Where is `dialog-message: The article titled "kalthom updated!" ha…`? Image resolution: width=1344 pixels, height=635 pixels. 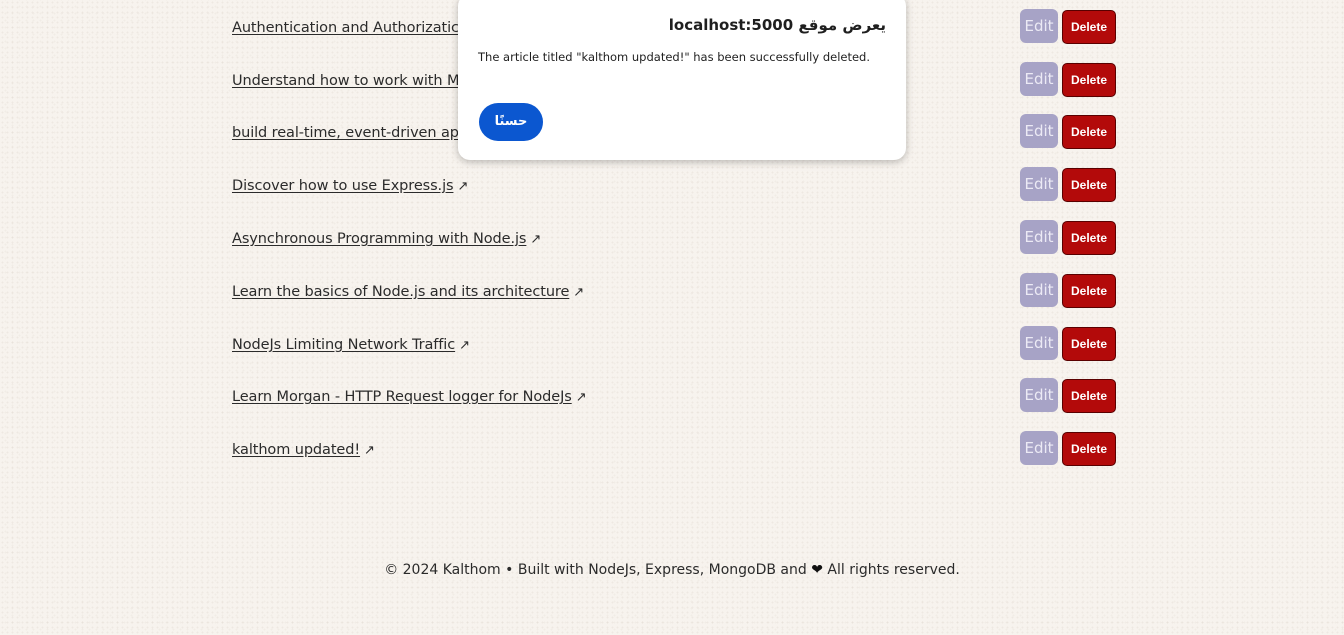 dialog-message: The article titled "kalthom updated!" ha… is located at coordinates (674, 57).